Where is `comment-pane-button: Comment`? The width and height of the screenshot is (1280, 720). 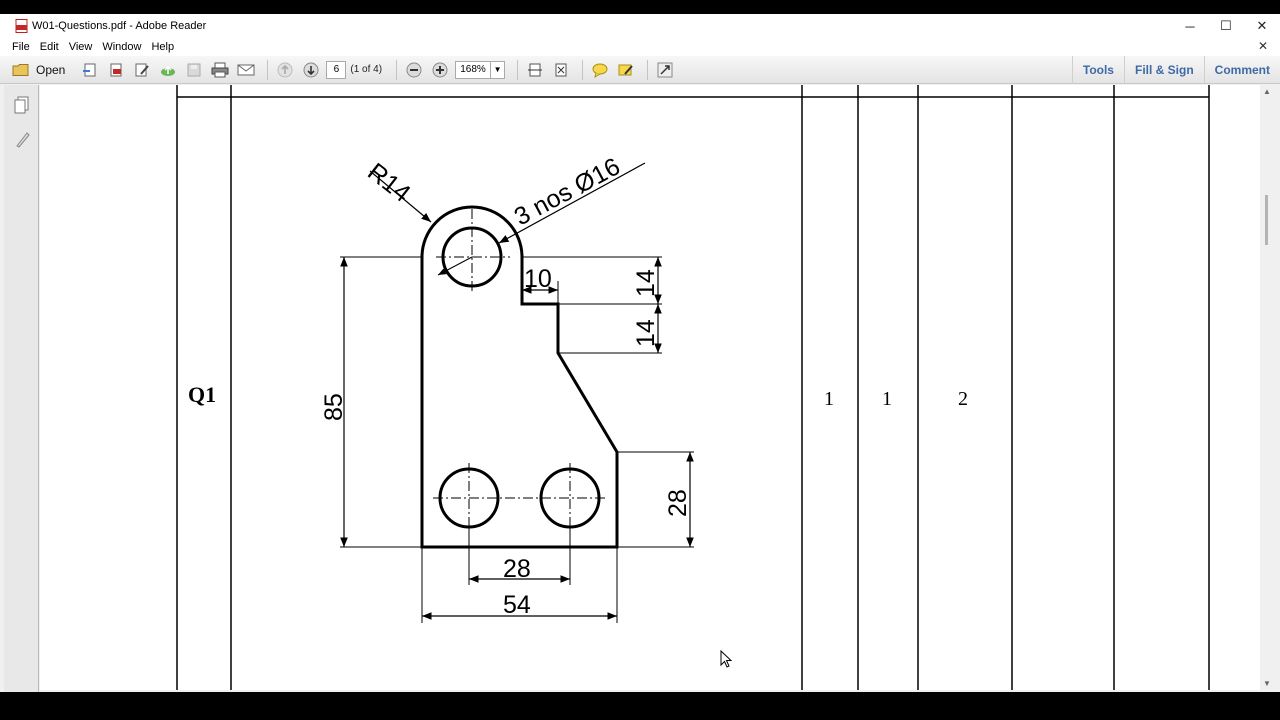
comment-pane-button: Comment is located at coordinates (1241, 70).